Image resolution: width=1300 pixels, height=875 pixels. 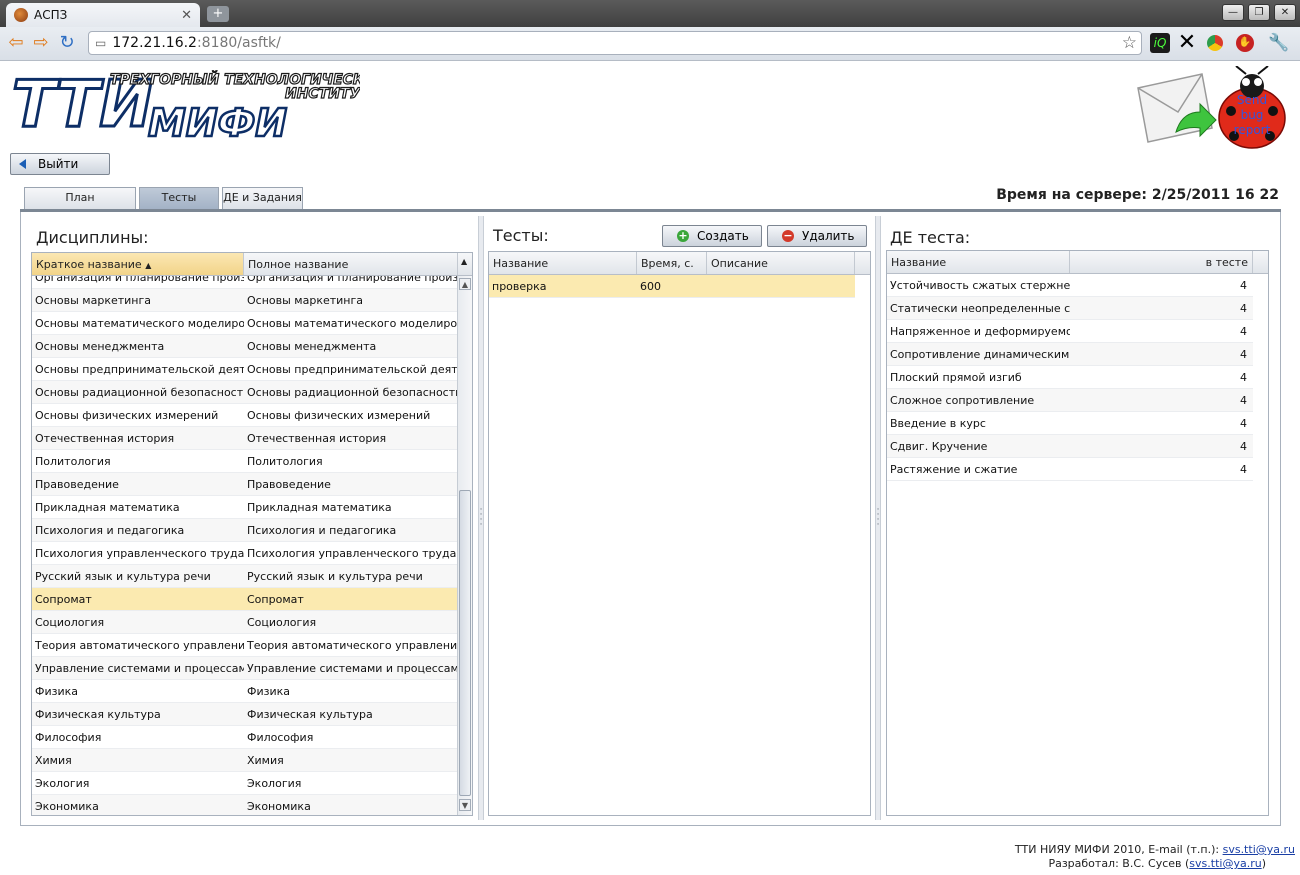 I want to click on table-row: Устойчивость сжатых стержней 4, so click(x=1070, y=285).